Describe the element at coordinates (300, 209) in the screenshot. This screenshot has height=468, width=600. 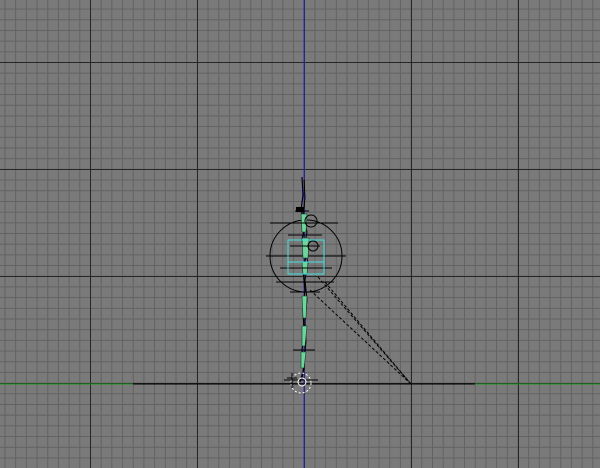
I see `head-bone-marker` at that location.